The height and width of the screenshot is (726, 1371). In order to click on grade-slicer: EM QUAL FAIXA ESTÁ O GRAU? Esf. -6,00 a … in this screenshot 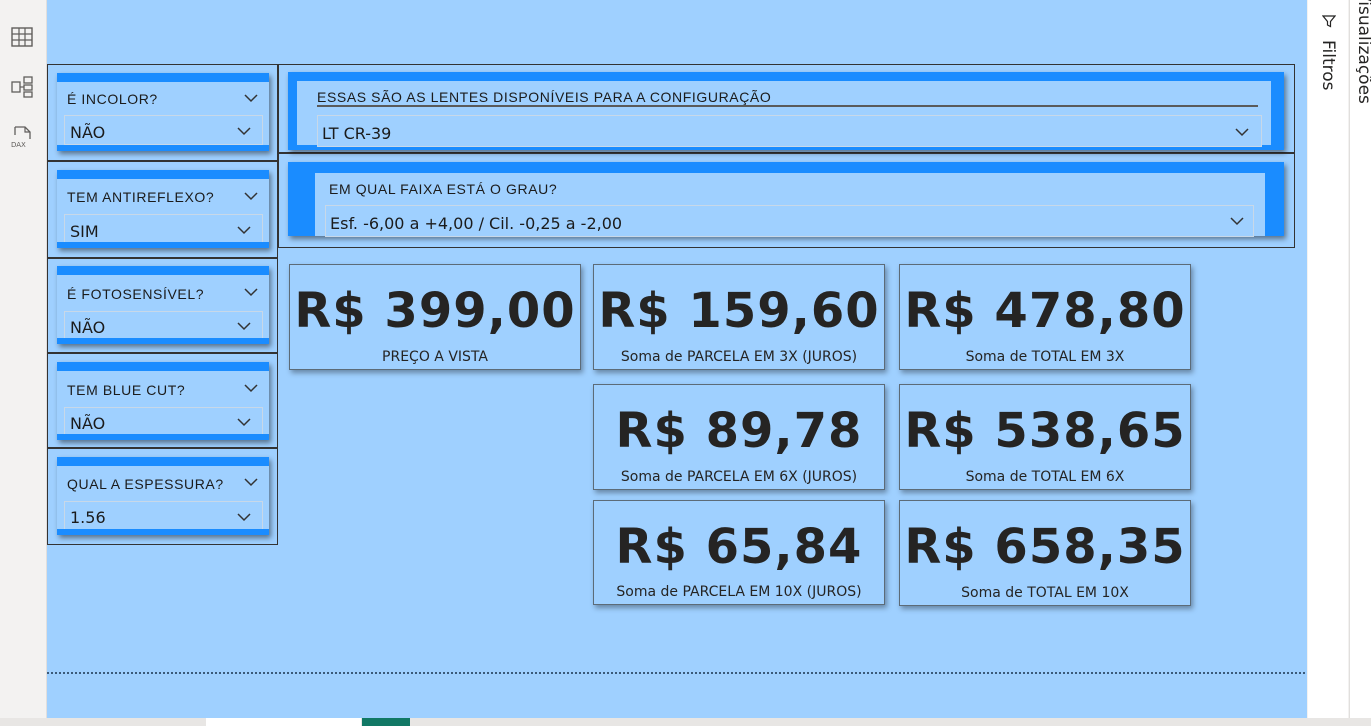, I will do `click(786, 199)`.